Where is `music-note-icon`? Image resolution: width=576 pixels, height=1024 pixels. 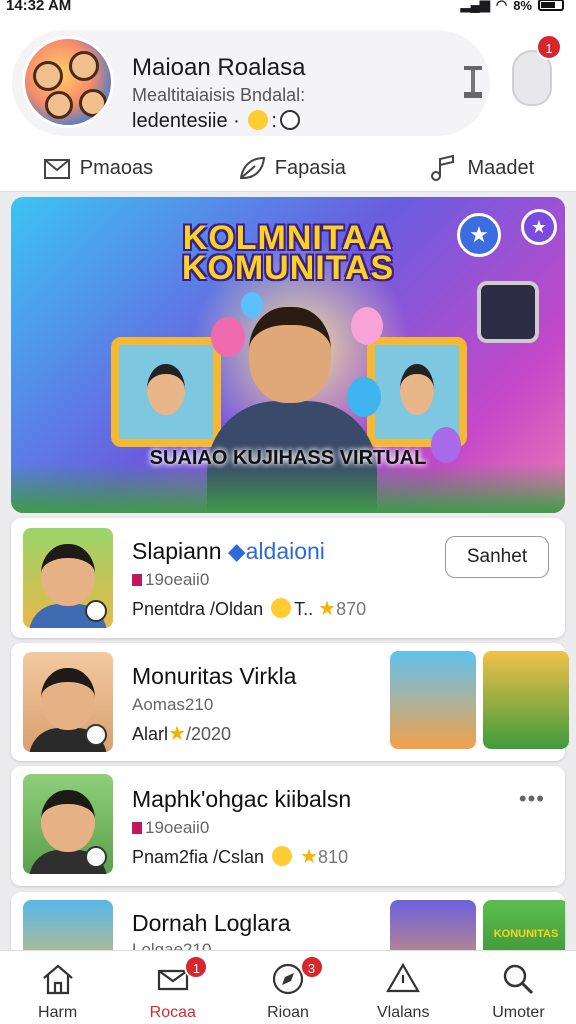
music-note-icon is located at coordinates (443, 167).